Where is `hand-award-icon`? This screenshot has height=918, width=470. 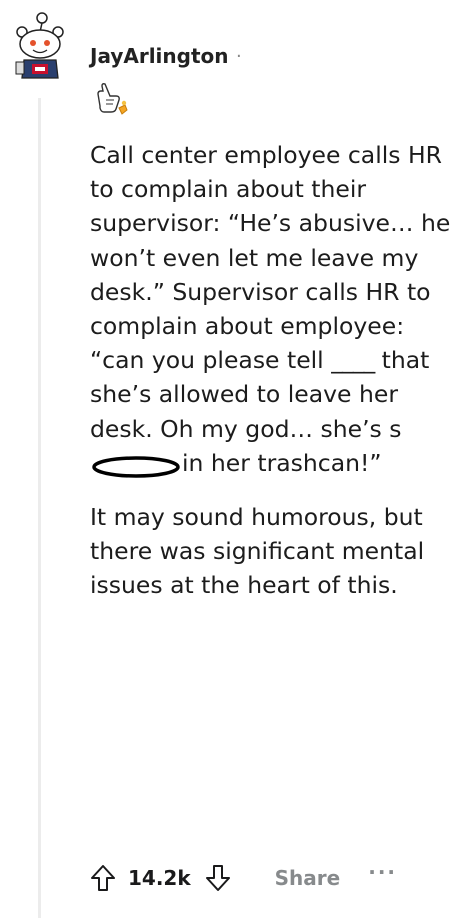
hand-award-icon is located at coordinates (112, 99).